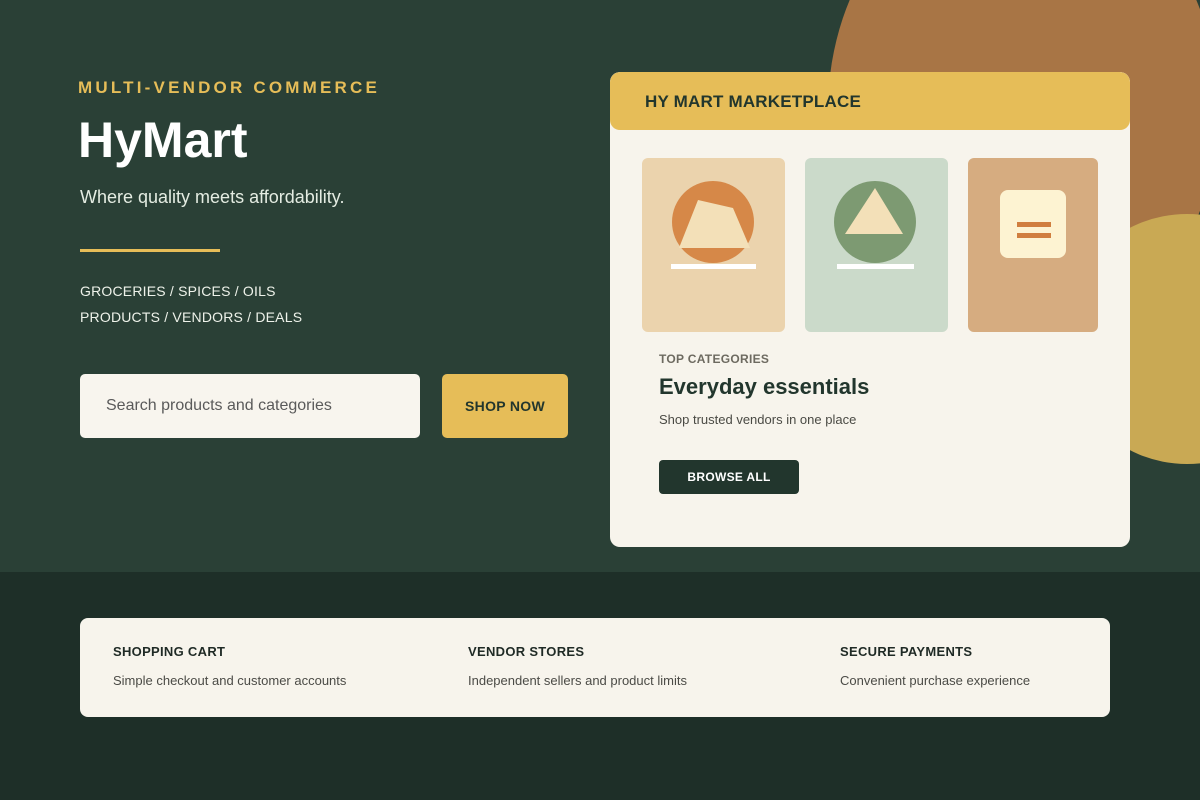 This screenshot has height=800, width=1200. Describe the element at coordinates (875, 225) in the screenshot. I see `triangle-leaf-icon` at that location.